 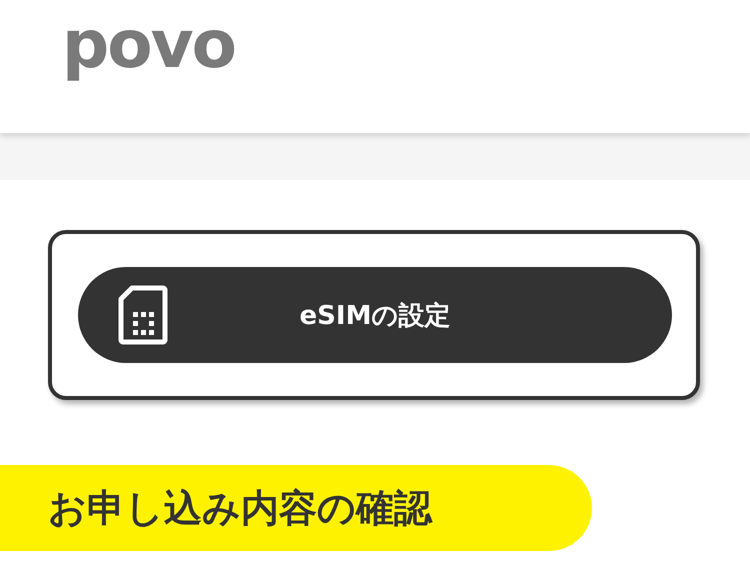 What do you see at coordinates (143, 315) in the screenshot?
I see `sim-card-icon` at bounding box center [143, 315].